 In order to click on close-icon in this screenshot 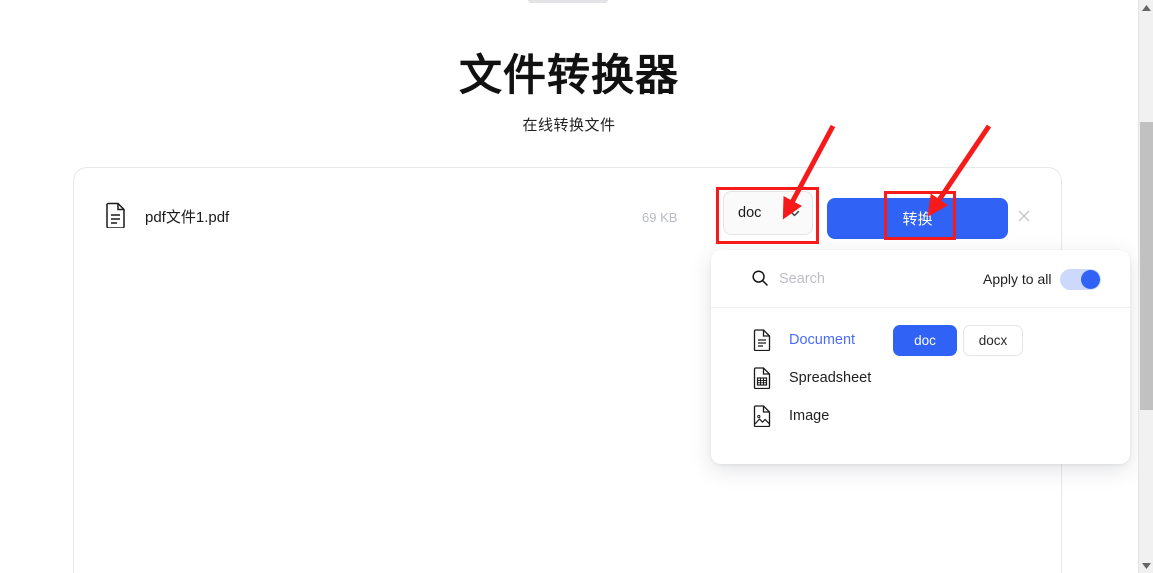, I will do `click(1024, 216)`.